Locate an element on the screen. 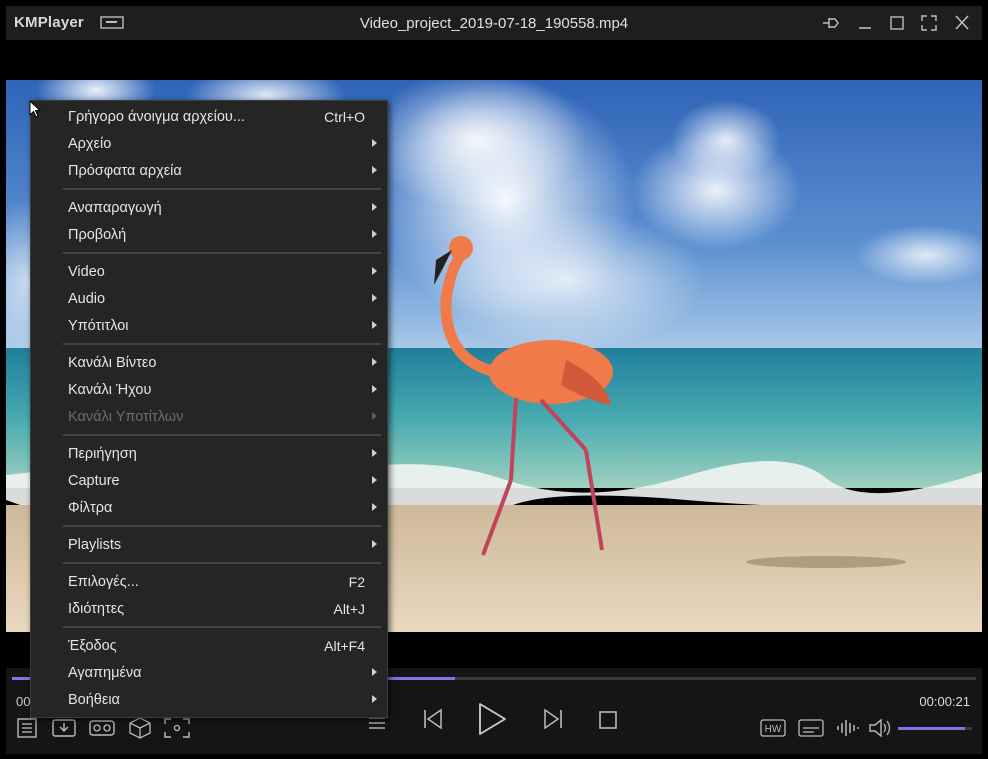 The width and height of the screenshot is (988, 759). menu-item-options: Επιλογές... F2 is located at coordinates (209, 581).